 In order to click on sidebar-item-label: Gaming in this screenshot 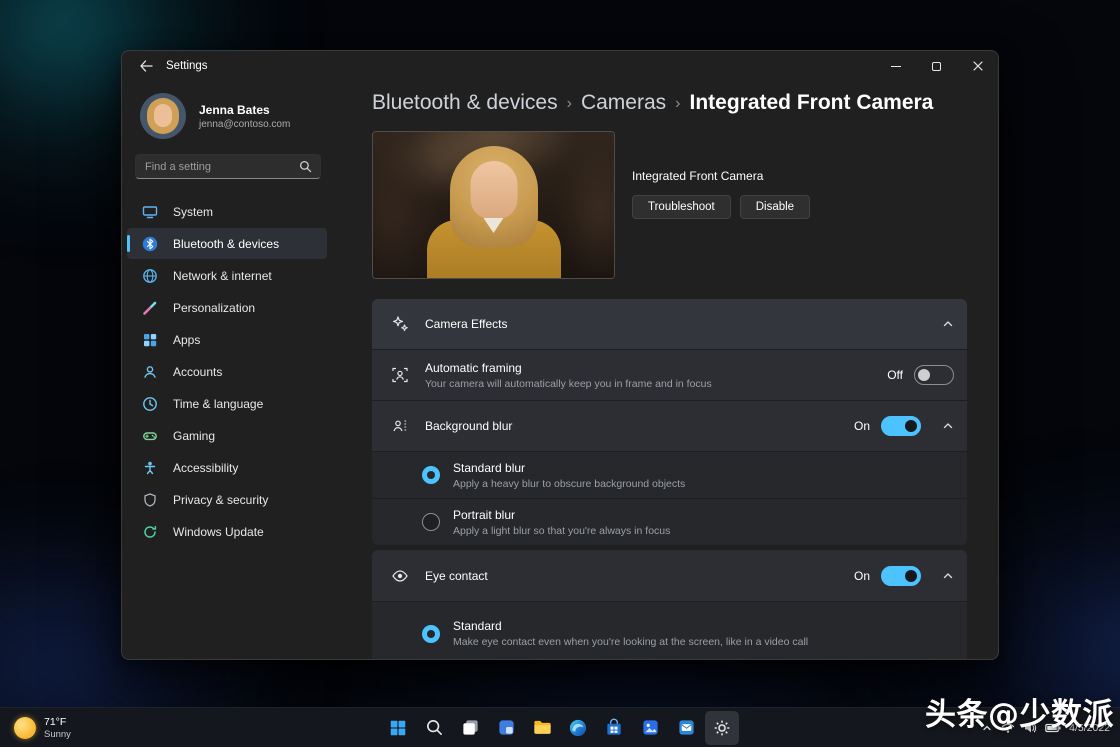, I will do `click(194, 435)`.